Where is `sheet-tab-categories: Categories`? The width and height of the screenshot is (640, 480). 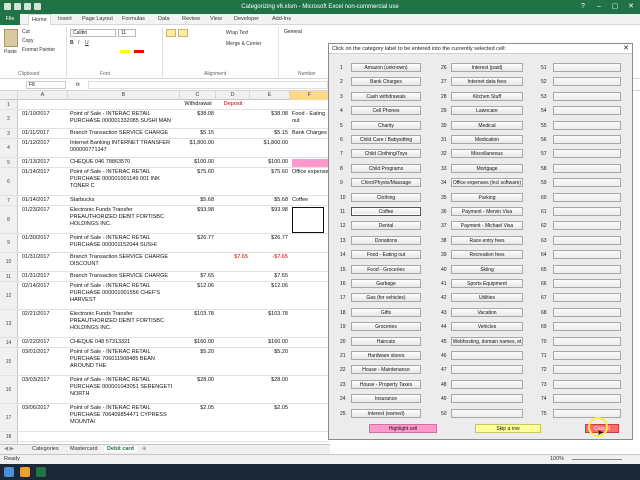 sheet-tab-categories: Categories is located at coordinates (45, 449).